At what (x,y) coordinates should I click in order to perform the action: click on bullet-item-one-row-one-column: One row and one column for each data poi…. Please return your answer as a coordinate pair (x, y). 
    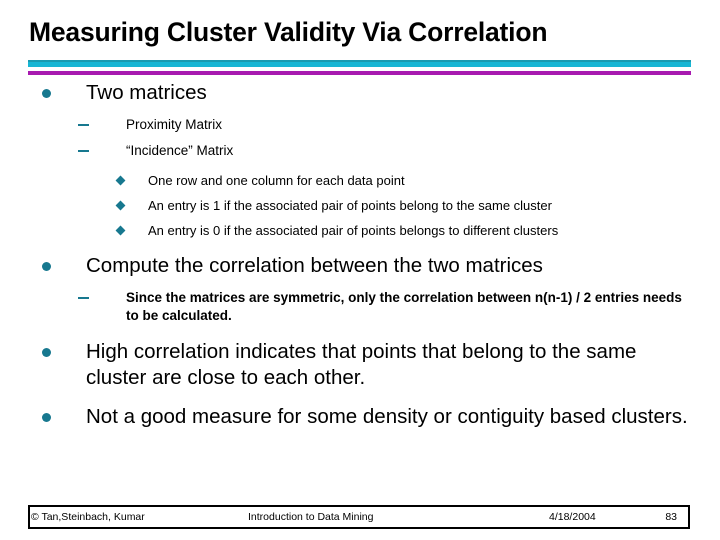
    Looking at the image, I should click on (360, 180).